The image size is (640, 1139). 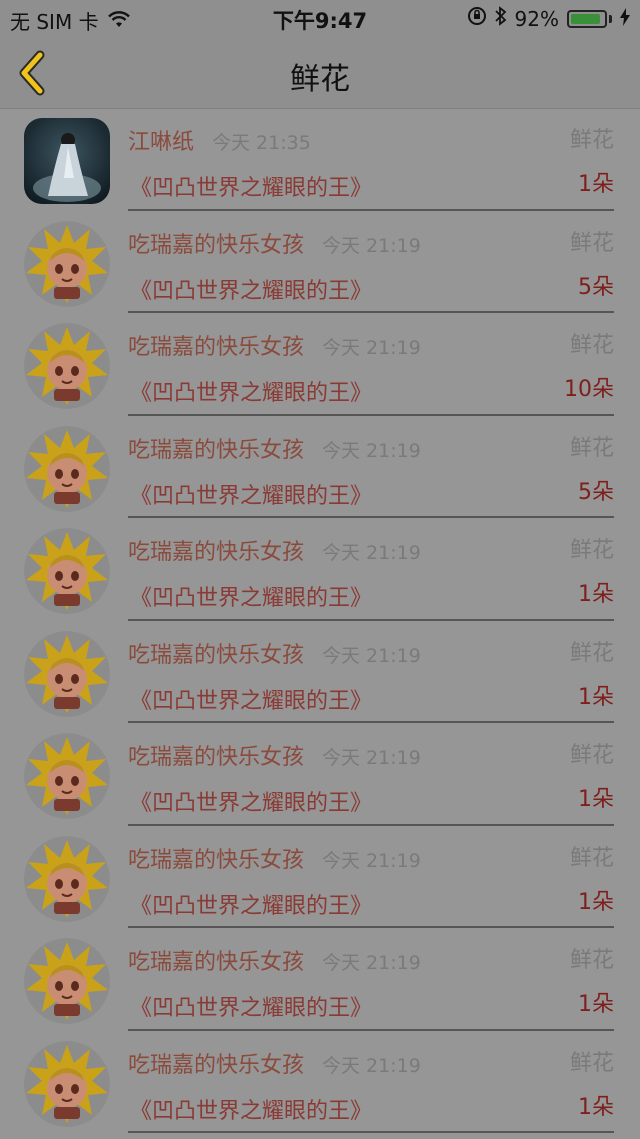 What do you see at coordinates (261, 143) in the screenshot?
I see `timestamp: 今天 21:35` at bounding box center [261, 143].